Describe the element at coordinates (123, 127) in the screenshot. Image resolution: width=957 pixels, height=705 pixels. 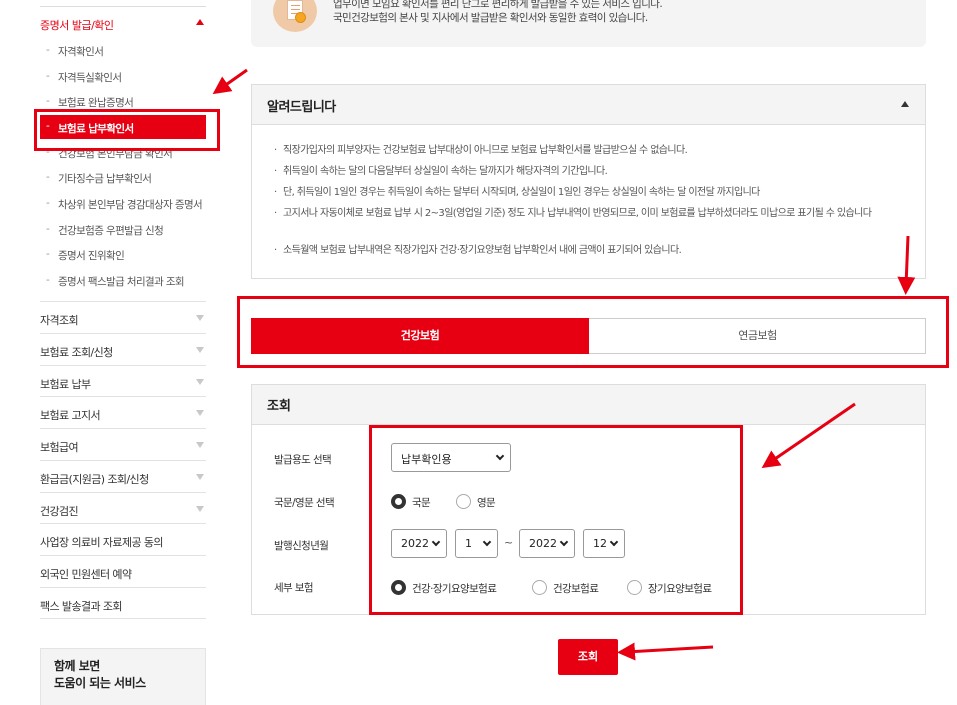
I see `sidebar-sub-item-active: - 보험료 납부확인서` at that location.